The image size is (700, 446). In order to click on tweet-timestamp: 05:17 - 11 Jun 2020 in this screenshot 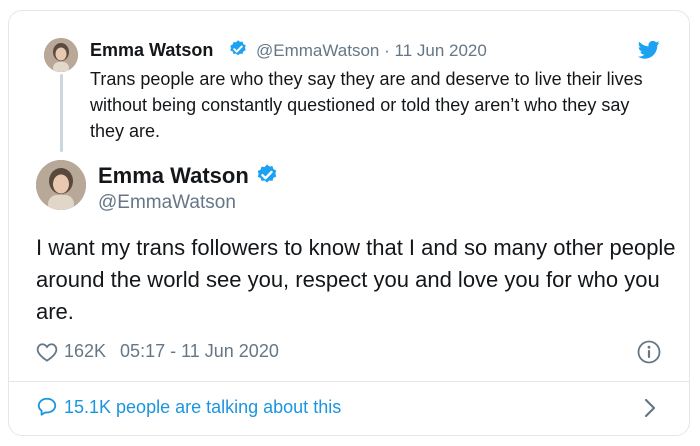, I will do `click(199, 351)`.